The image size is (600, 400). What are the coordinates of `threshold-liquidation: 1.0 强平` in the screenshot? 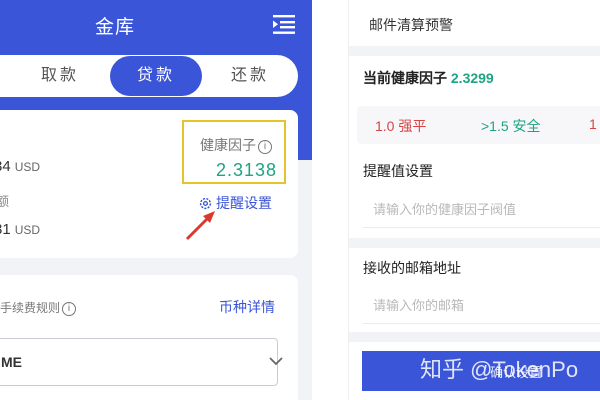 It's located at (401, 126).